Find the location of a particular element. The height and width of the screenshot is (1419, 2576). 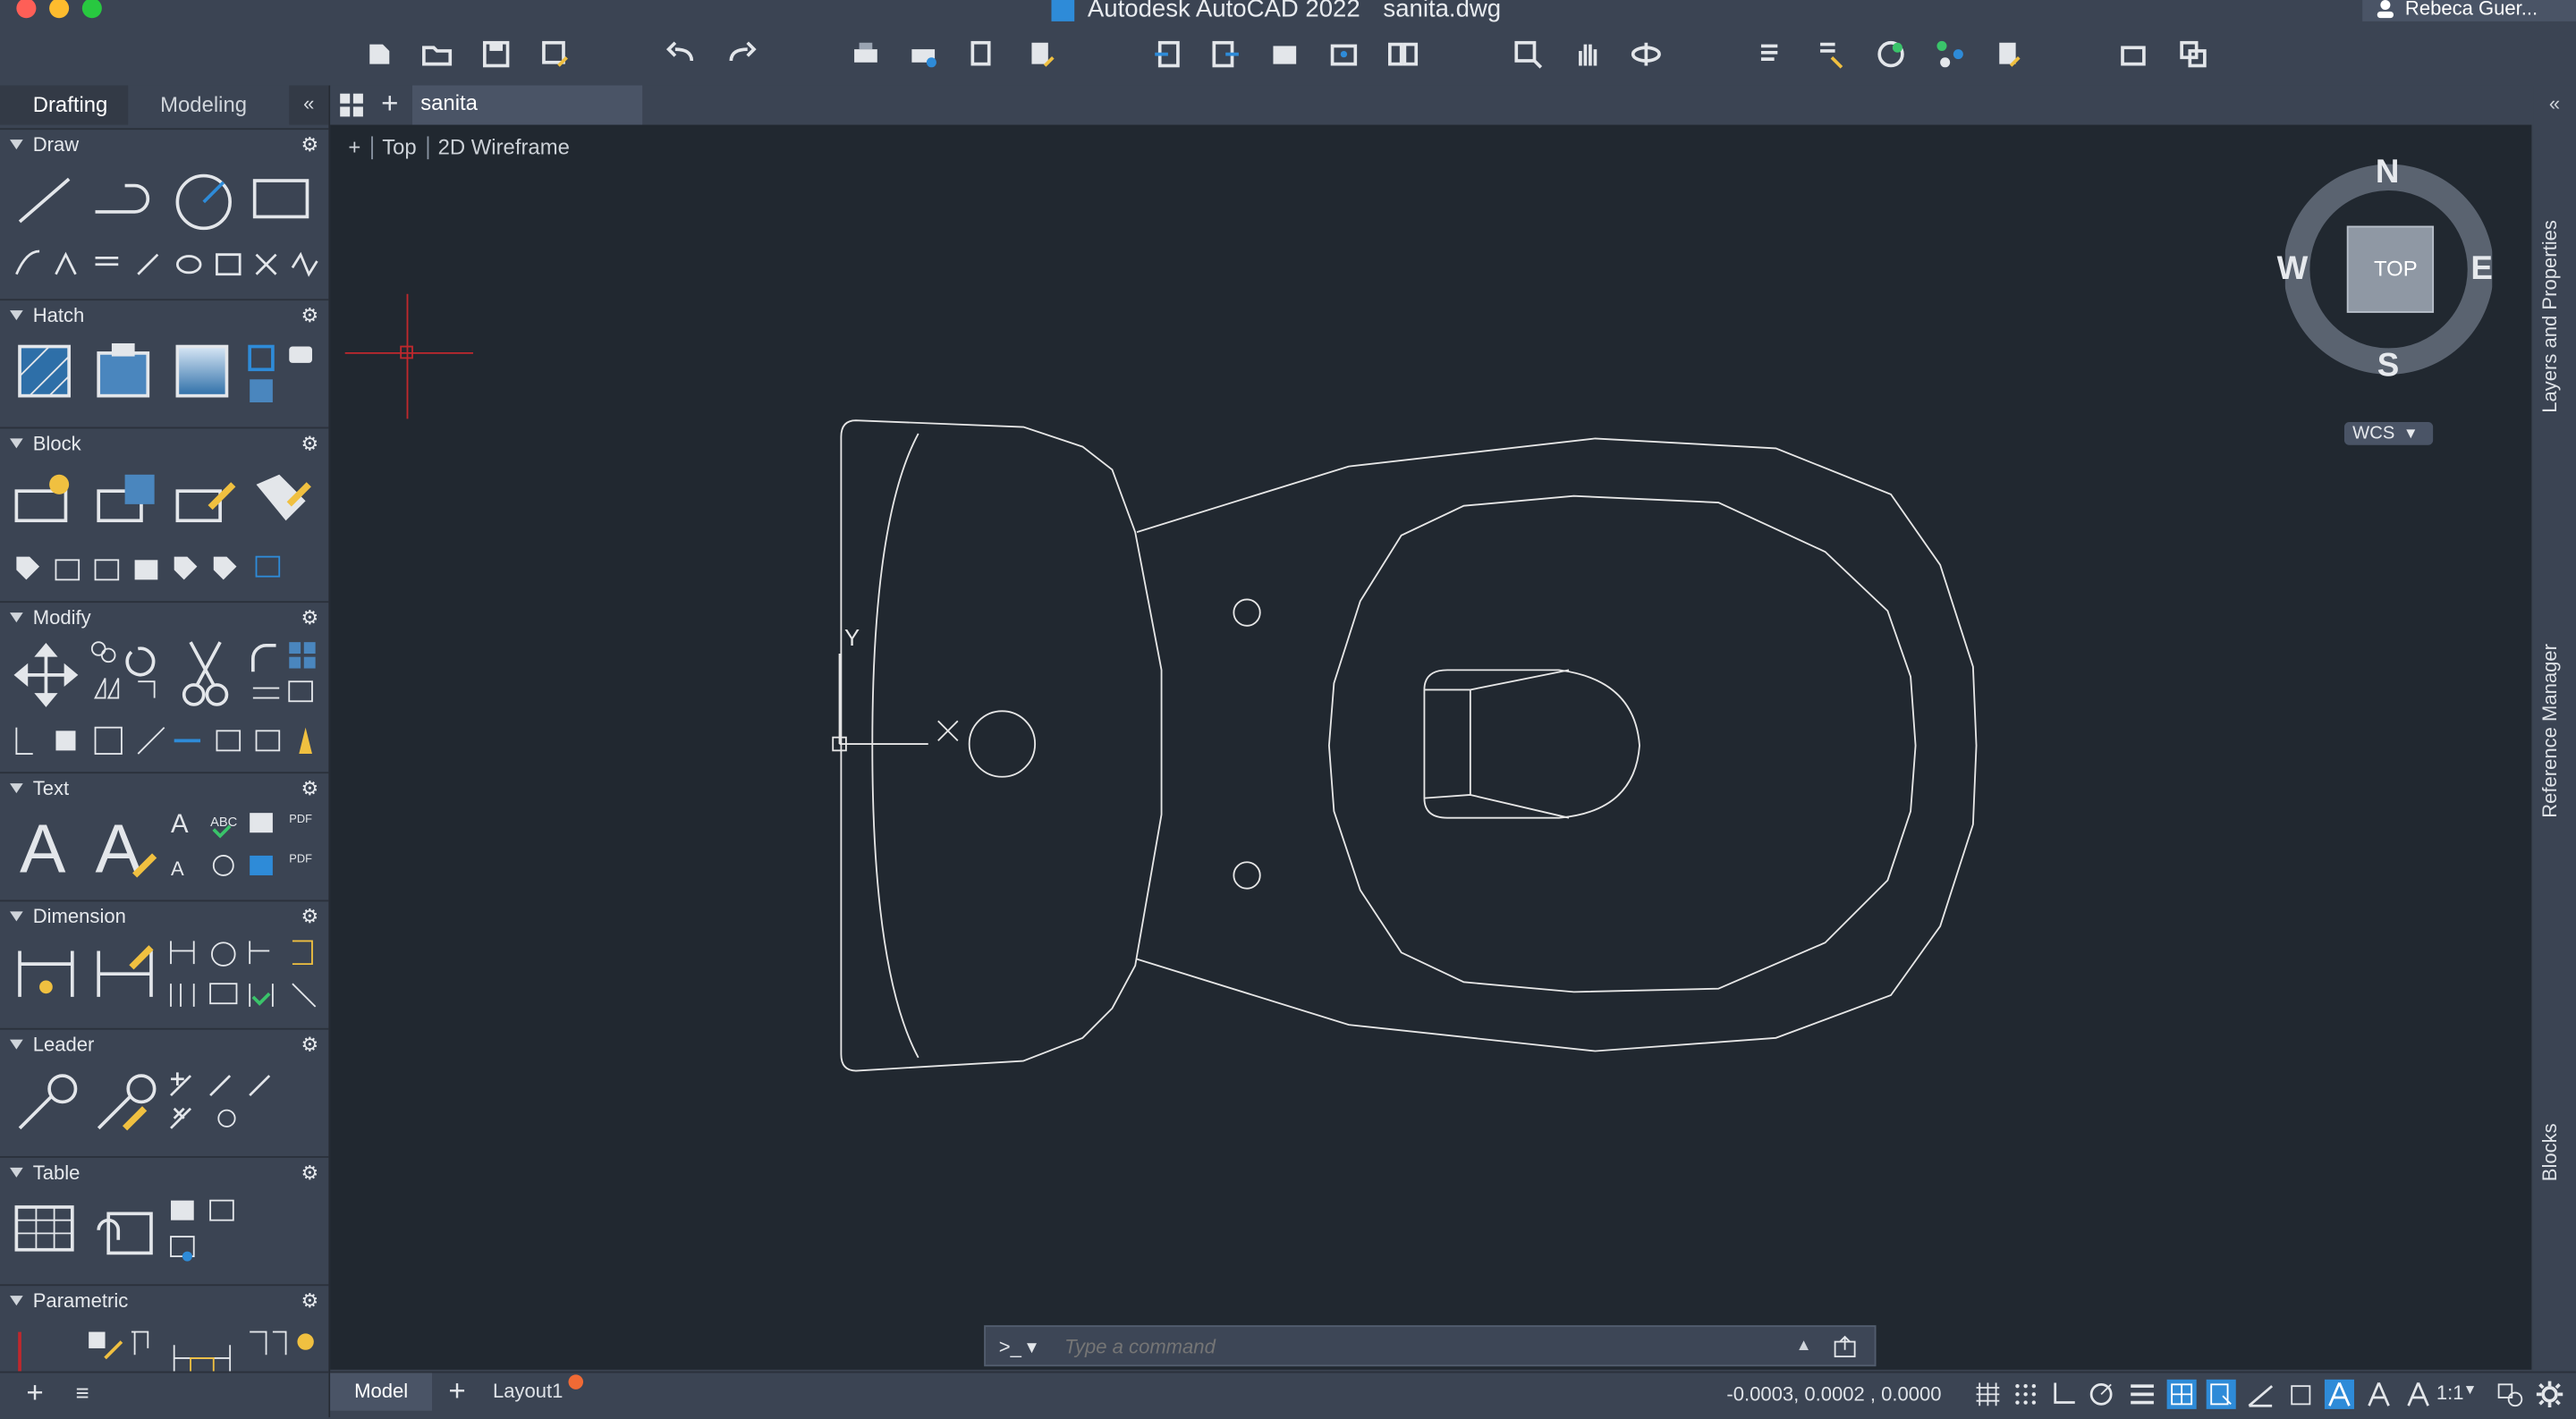

table-icon is located at coordinates (46, 1230).